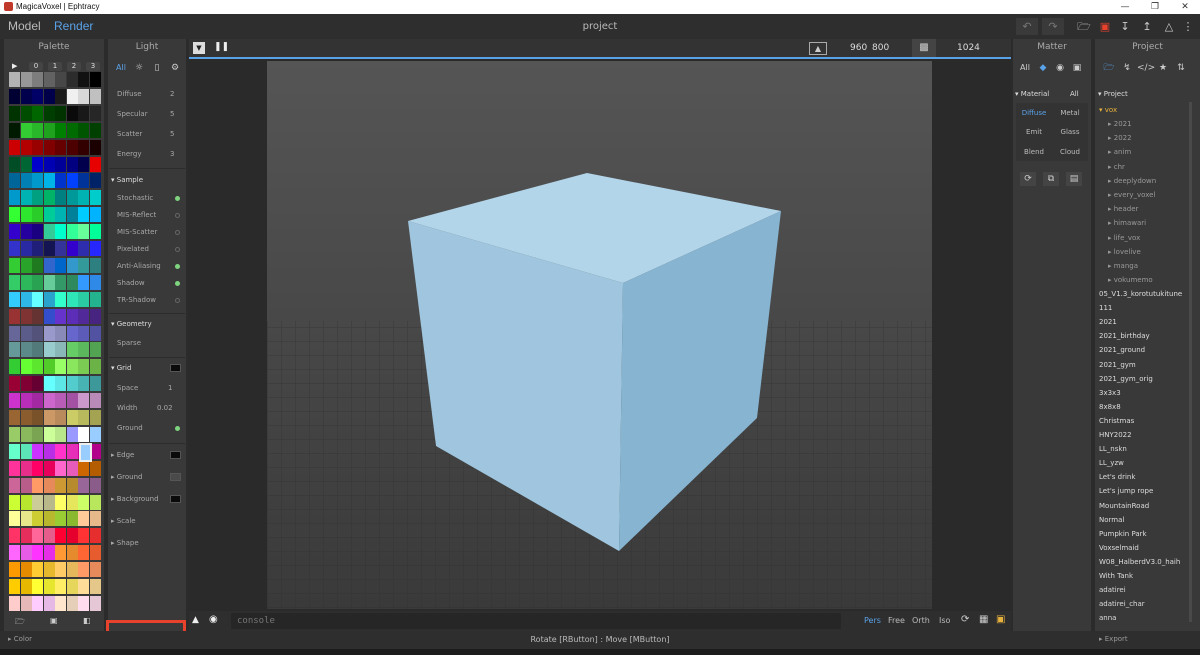  What do you see at coordinates (122, 455) in the screenshot?
I see `edge-section-header: ▸ Edge` at bounding box center [122, 455].